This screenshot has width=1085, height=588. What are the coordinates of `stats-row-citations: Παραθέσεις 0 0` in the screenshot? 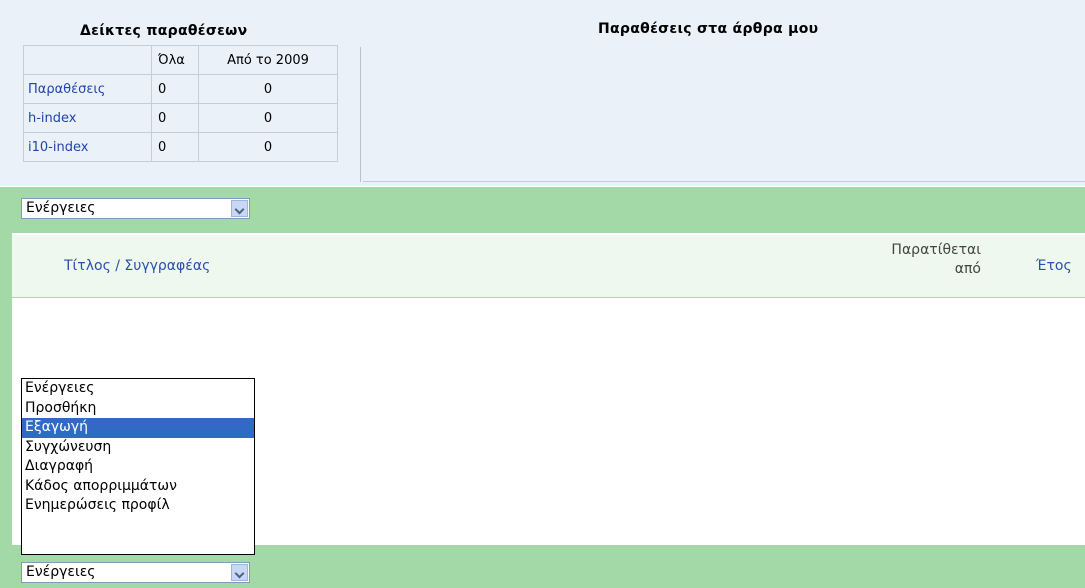 It's located at (180, 89).